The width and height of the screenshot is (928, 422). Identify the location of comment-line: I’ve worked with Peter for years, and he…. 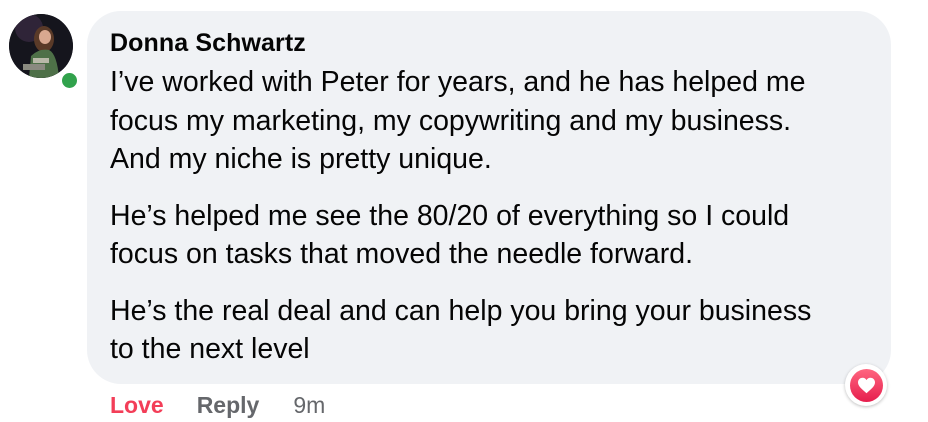
(458, 82).